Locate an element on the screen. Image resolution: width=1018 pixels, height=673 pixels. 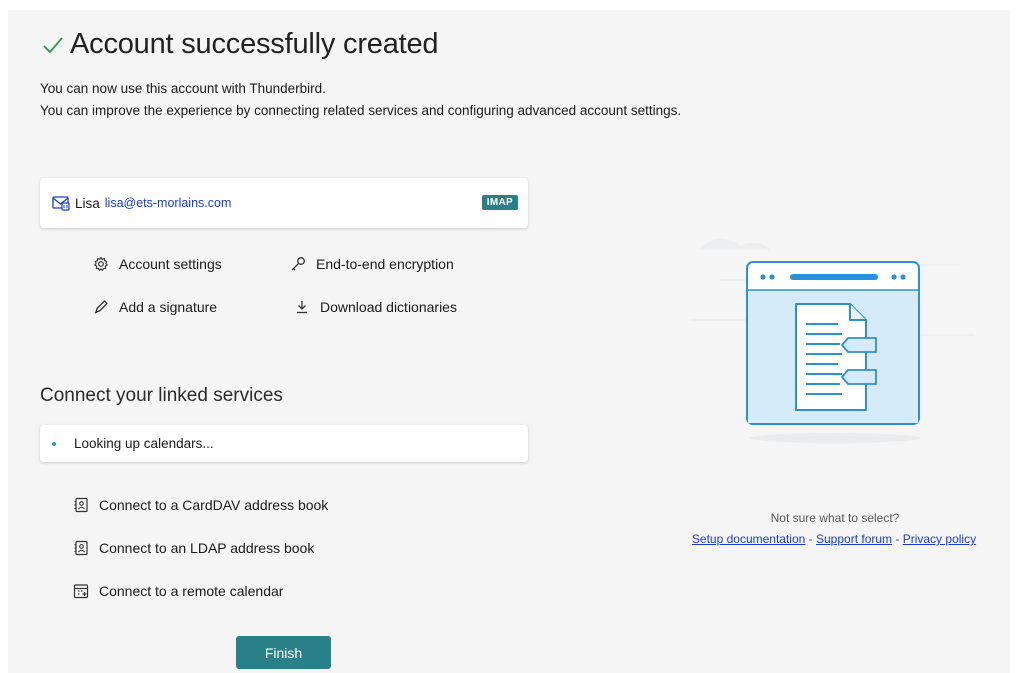
finish-button: Finish is located at coordinates (283, 652).